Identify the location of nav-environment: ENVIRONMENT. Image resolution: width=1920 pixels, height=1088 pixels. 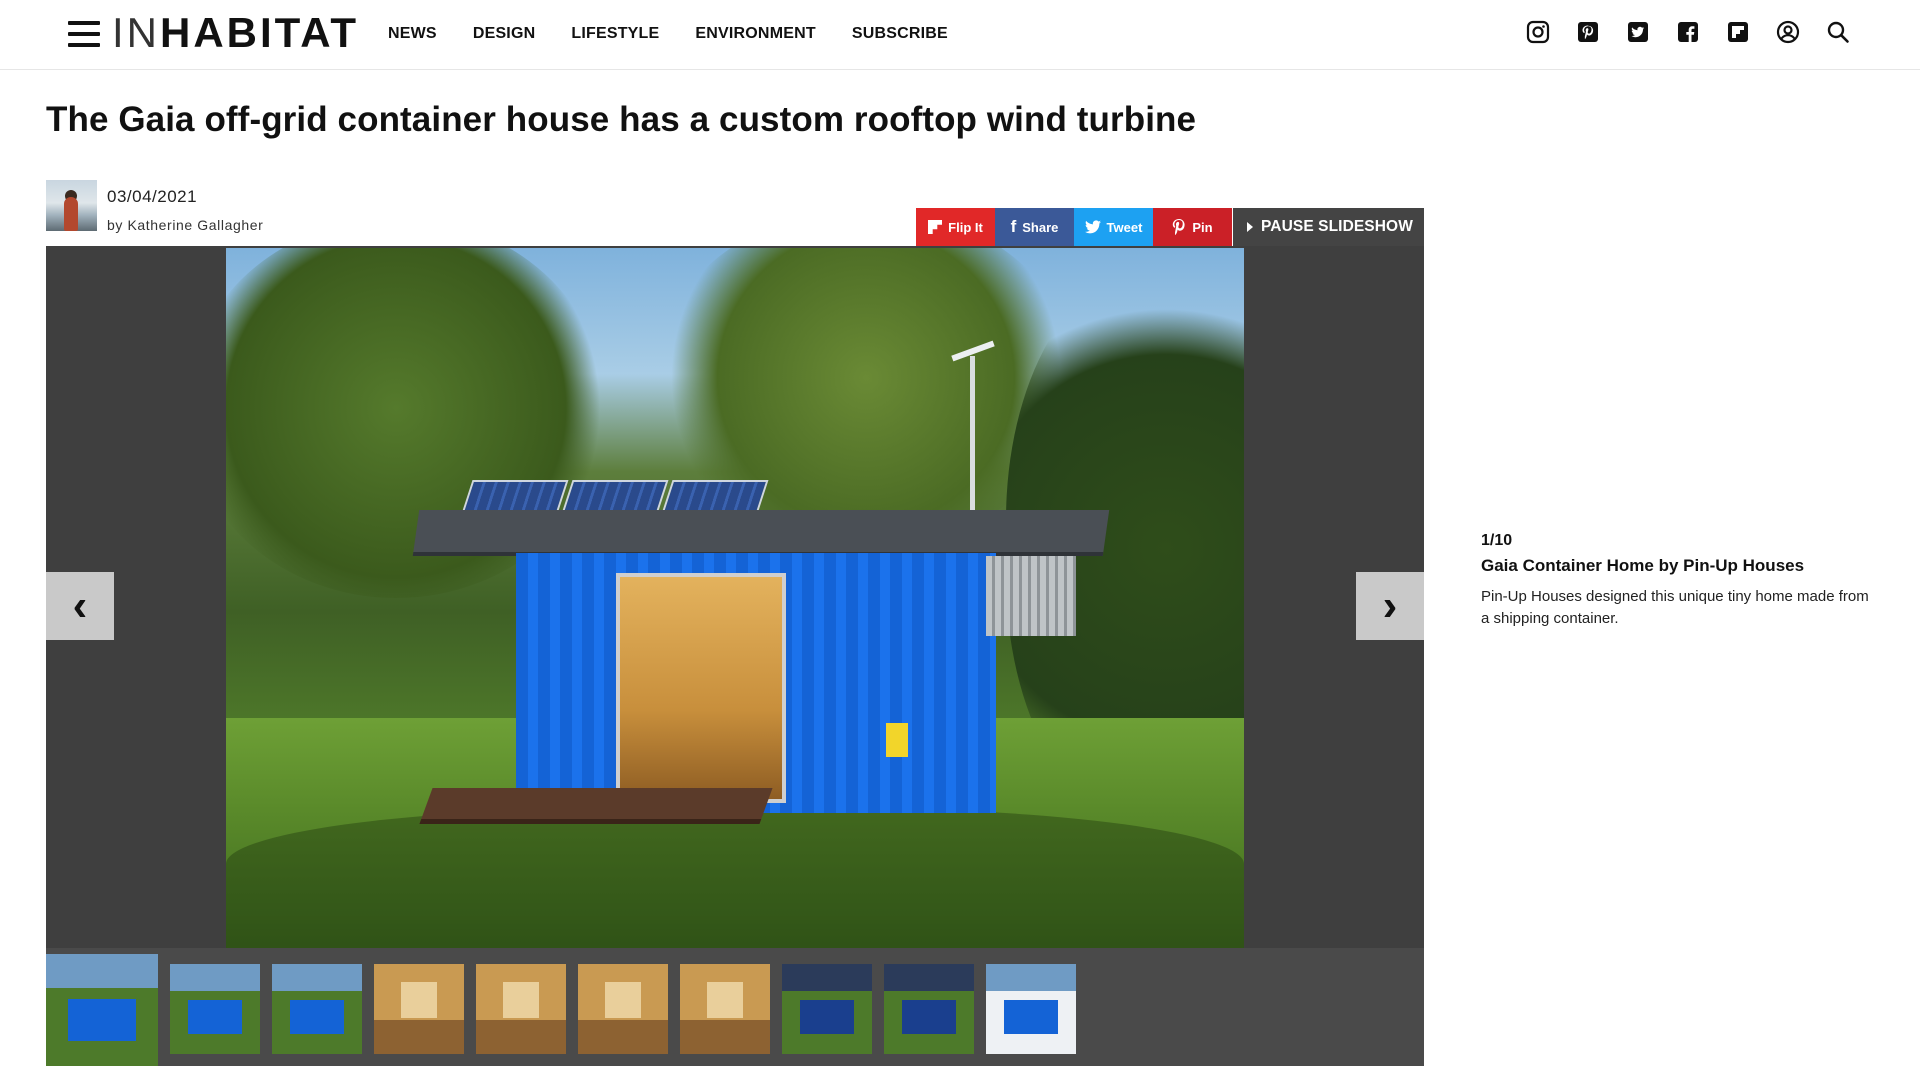
(755, 34).